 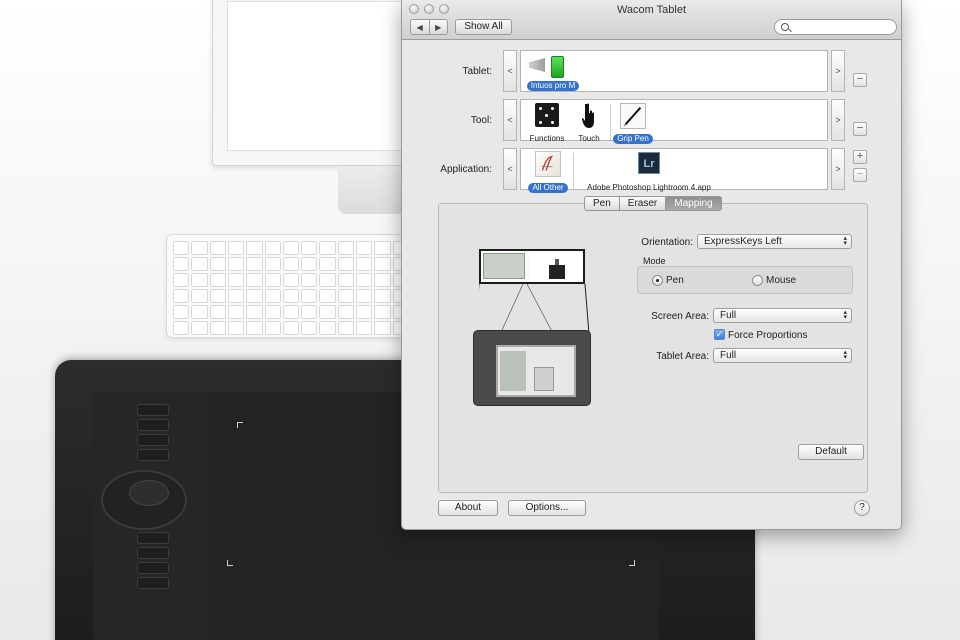 What do you see at coordinates (782, 315) in the screenshot?
I see `screen-area-popup: Full ▴ ▾` at bounding box center [782, 315].